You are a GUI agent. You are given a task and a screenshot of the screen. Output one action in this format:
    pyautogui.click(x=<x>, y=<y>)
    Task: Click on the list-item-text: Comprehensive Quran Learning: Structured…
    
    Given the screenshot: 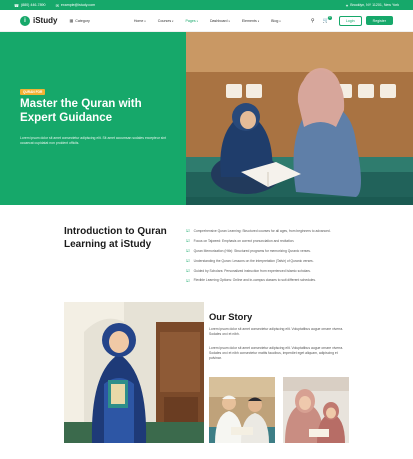 What is the action you would take?
    pyautogui.click(x=262, y=230)
    